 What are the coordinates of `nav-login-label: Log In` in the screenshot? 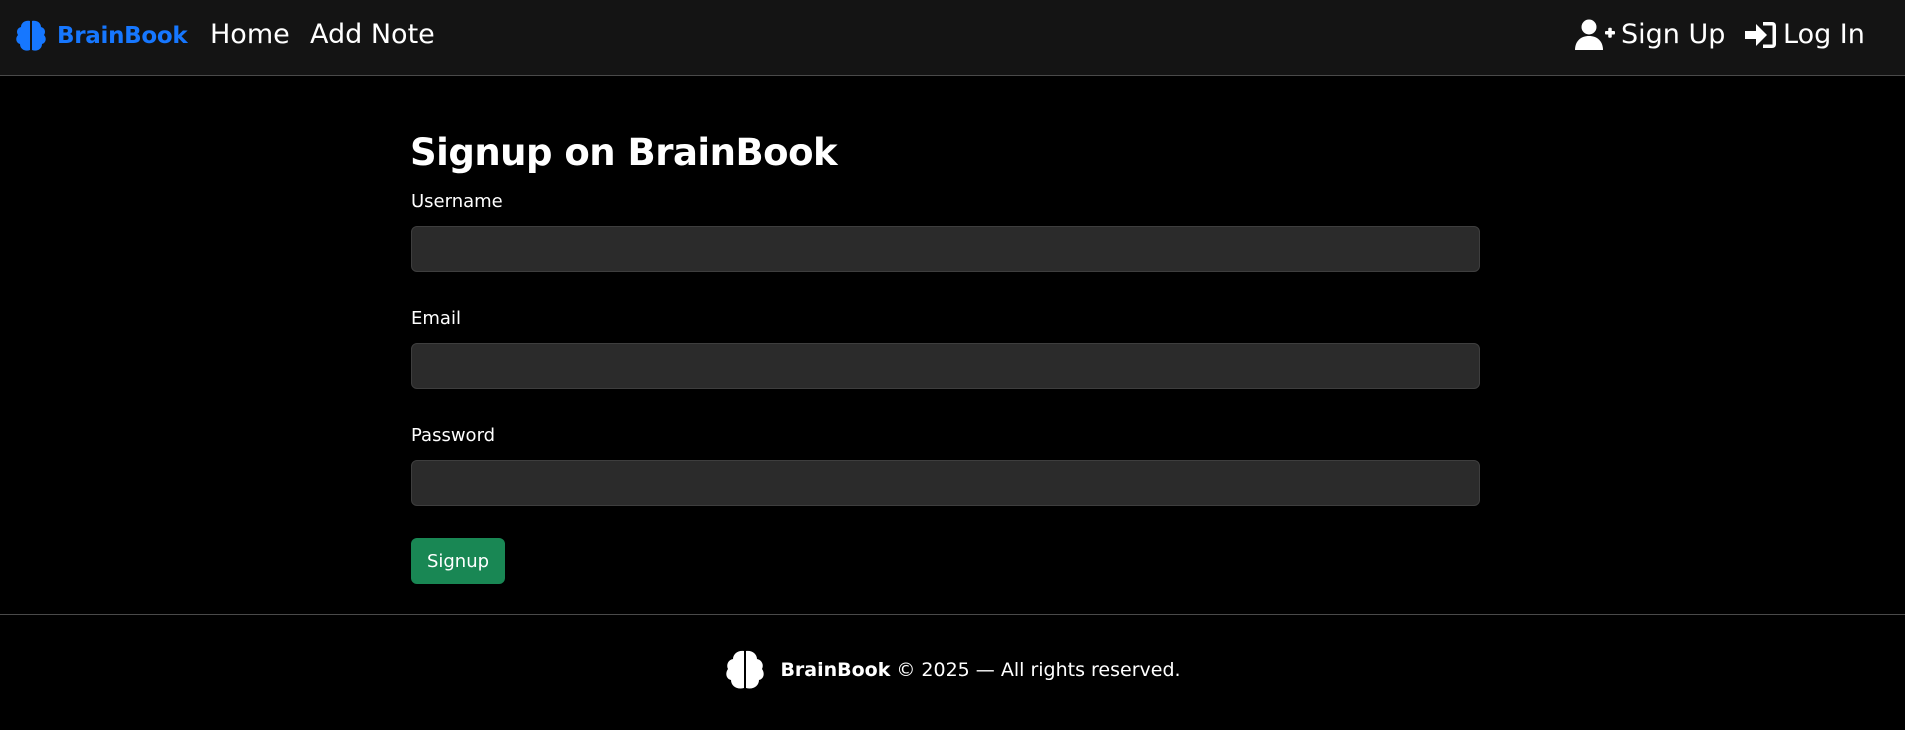 It's located at (1824, 34).